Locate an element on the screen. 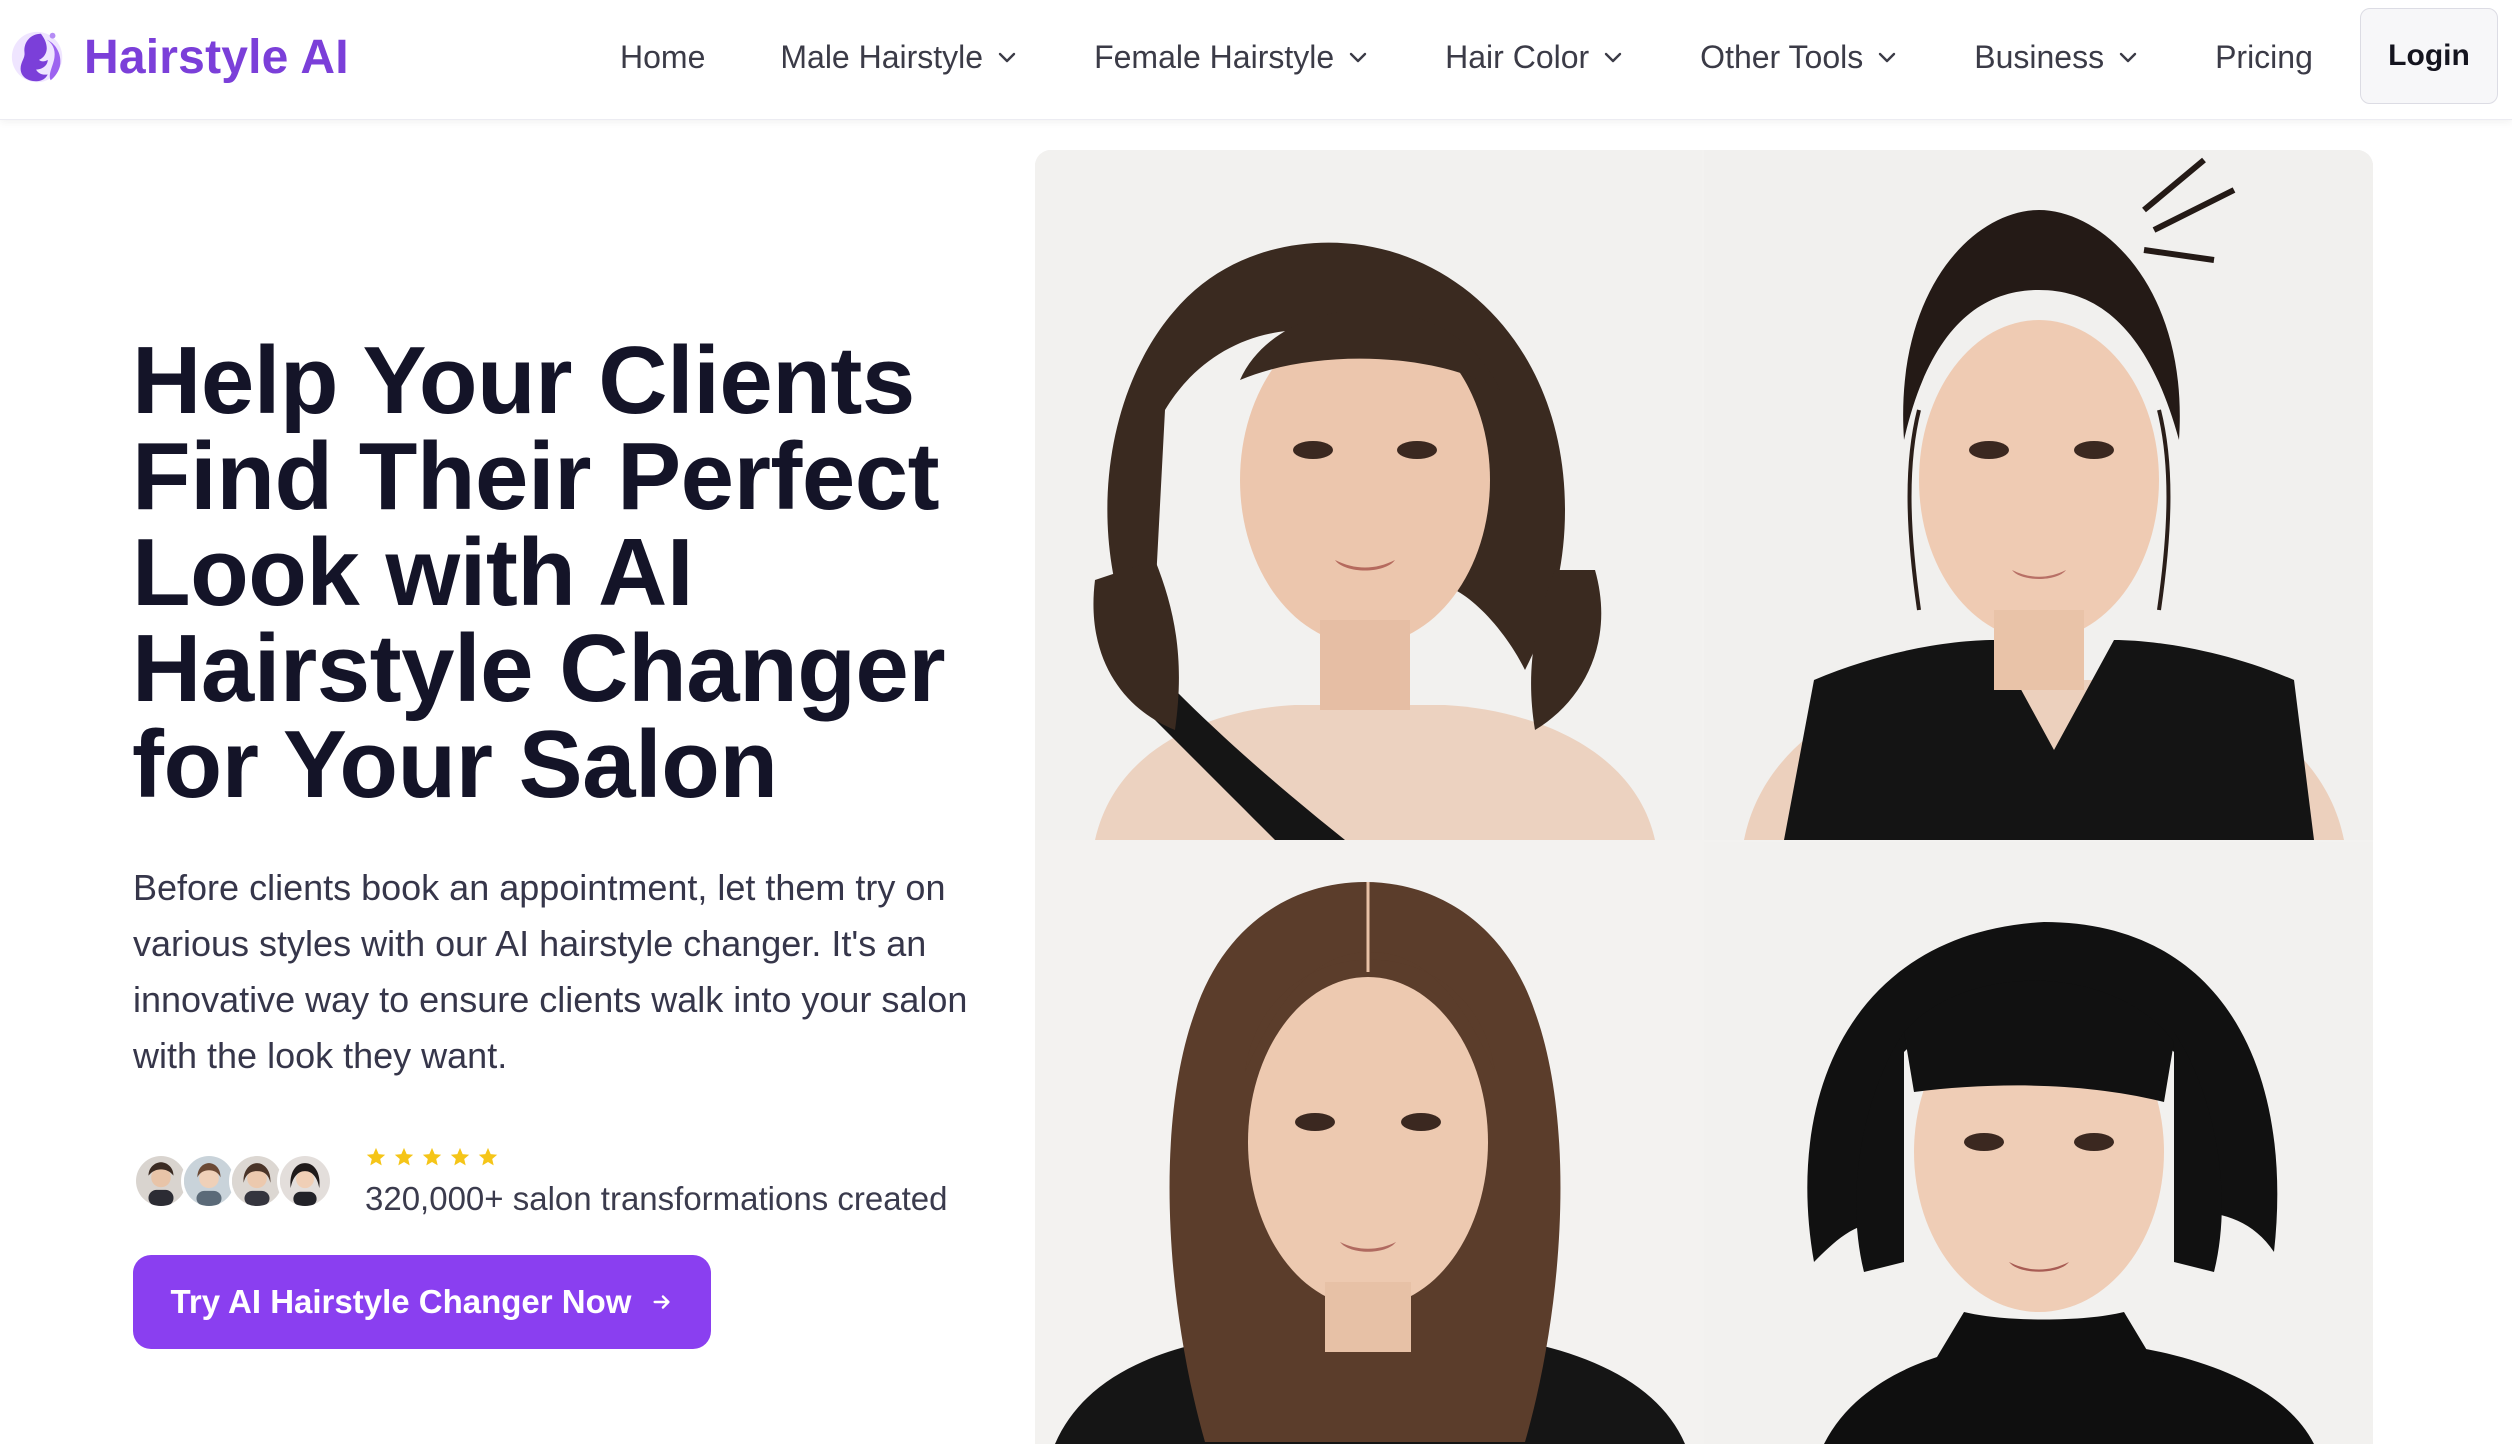 This screenshot has height=1444, width=2512. avatar is located at coordinates (305, 1181).